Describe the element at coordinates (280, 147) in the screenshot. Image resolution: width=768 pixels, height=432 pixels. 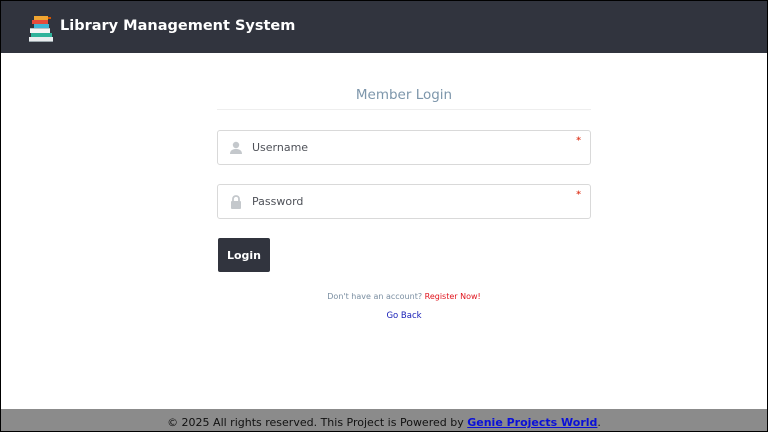
I see `username-placeholder: Username` at that location.